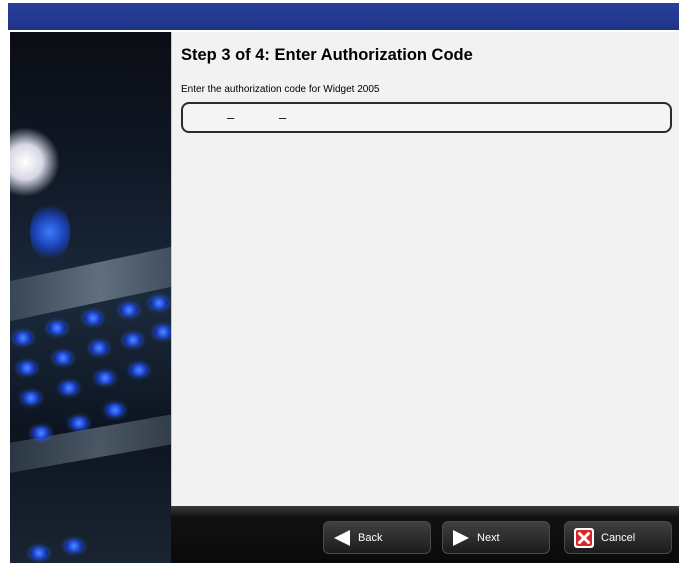 The height and width of the screenshot is (566, 679). I want to click on next-button: Next, so click(496, 537).